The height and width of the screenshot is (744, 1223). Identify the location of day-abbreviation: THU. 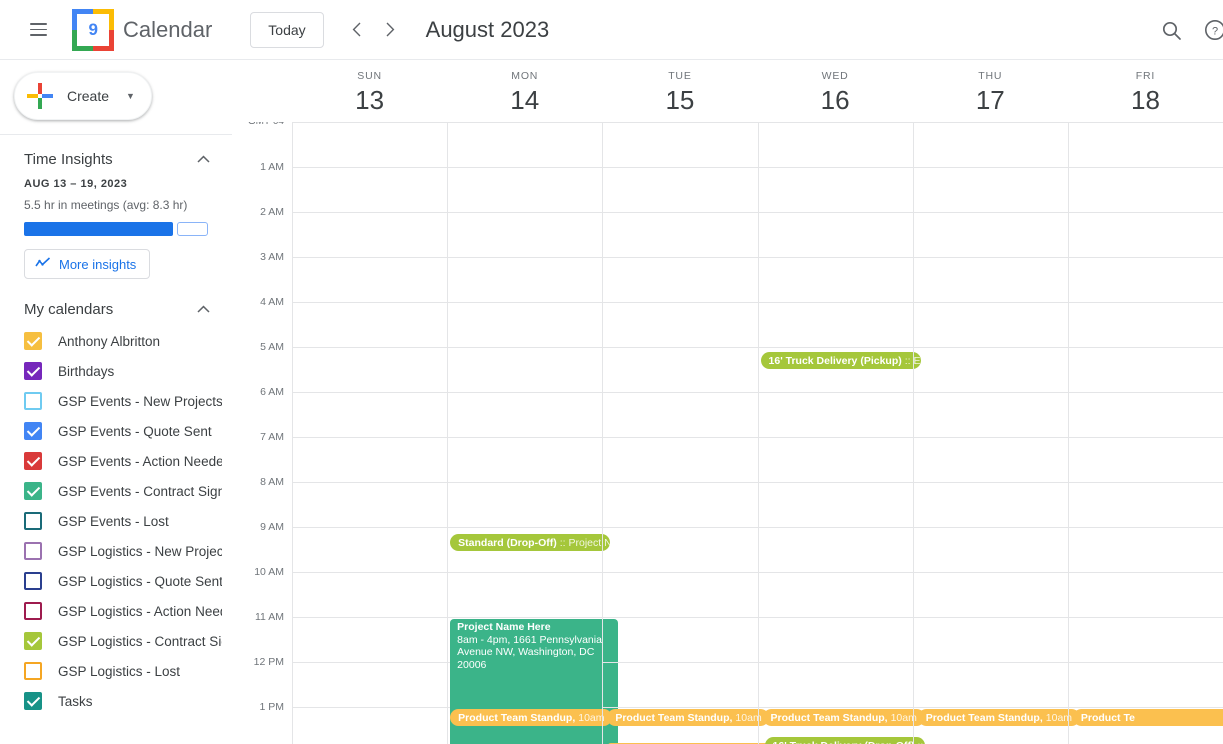
(990, 76).